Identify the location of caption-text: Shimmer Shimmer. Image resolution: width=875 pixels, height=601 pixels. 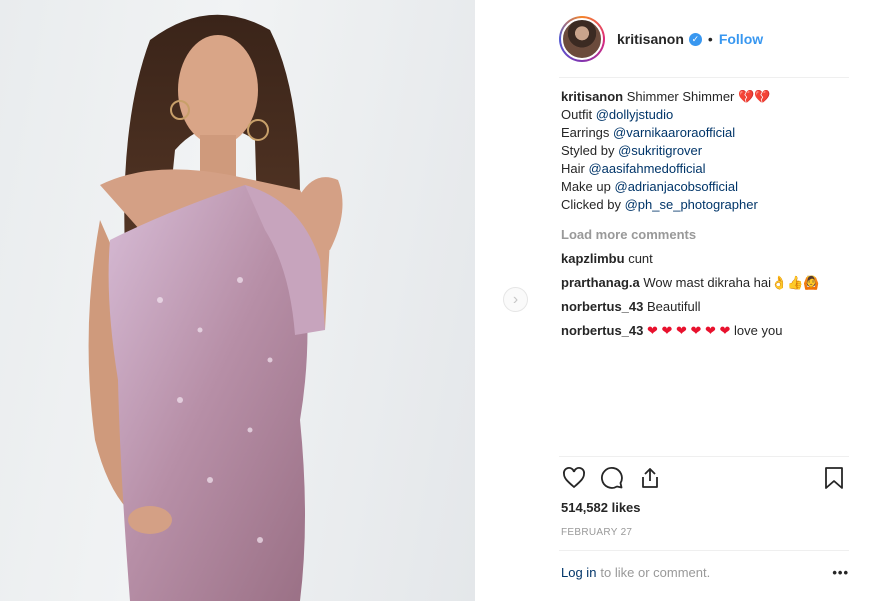
(680, 96).